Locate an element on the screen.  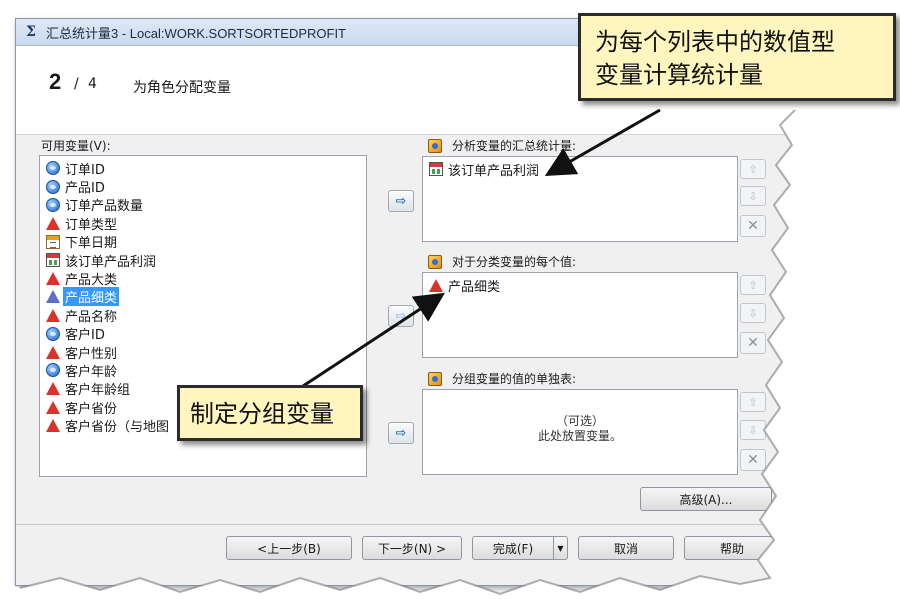
analysis-role-header: 分析变量的汇总统计量: is located at coordinates (502, 145).